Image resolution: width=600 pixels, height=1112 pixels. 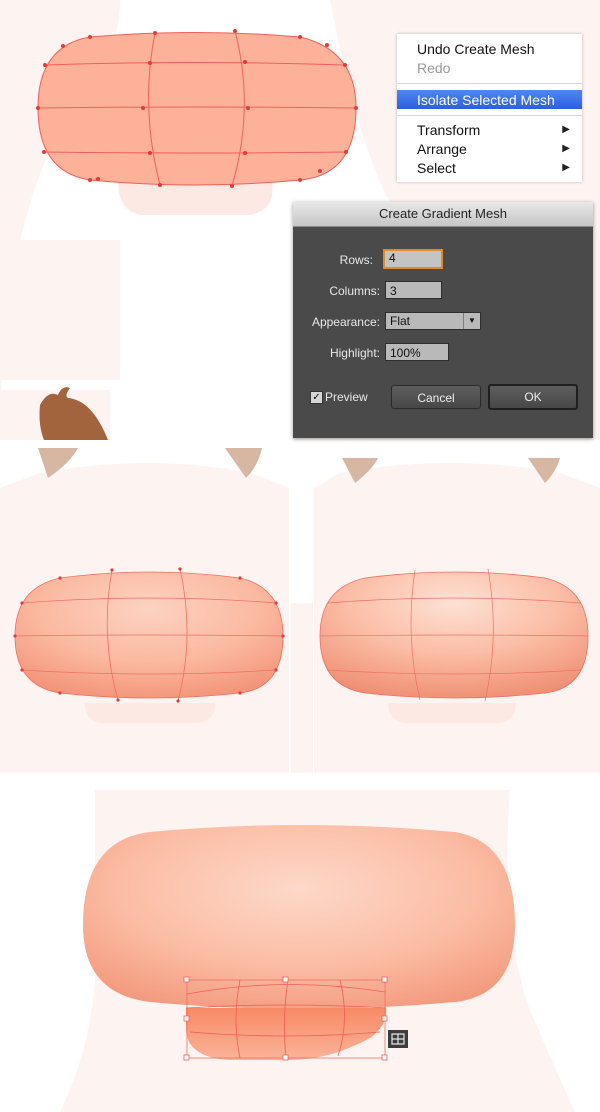 I want to click on head-block-left, so click(x=60, y=310).